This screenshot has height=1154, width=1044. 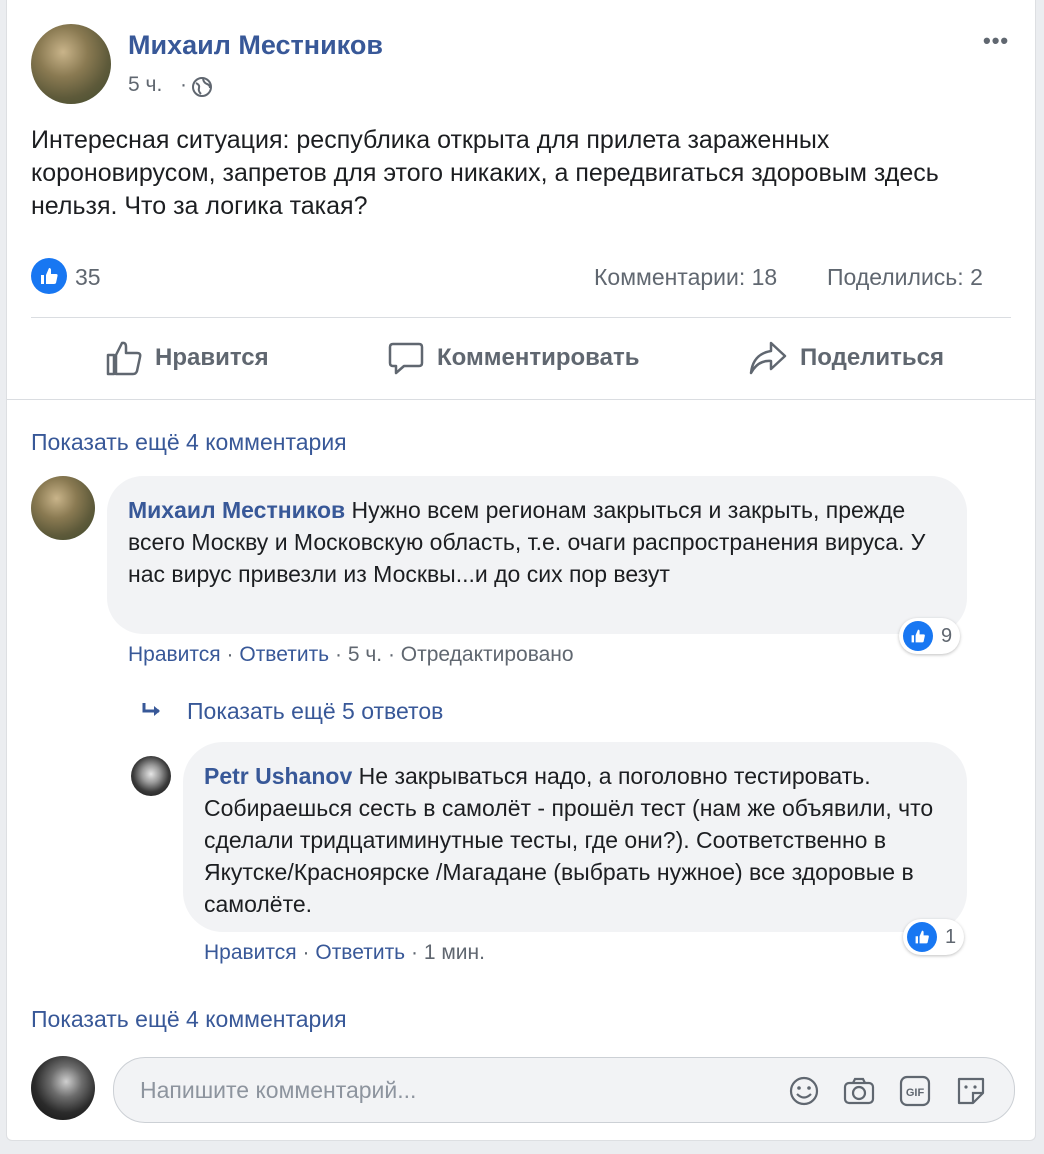 I want to click on post-shares-count: Поделились: 2, so click(x=905, y=277).